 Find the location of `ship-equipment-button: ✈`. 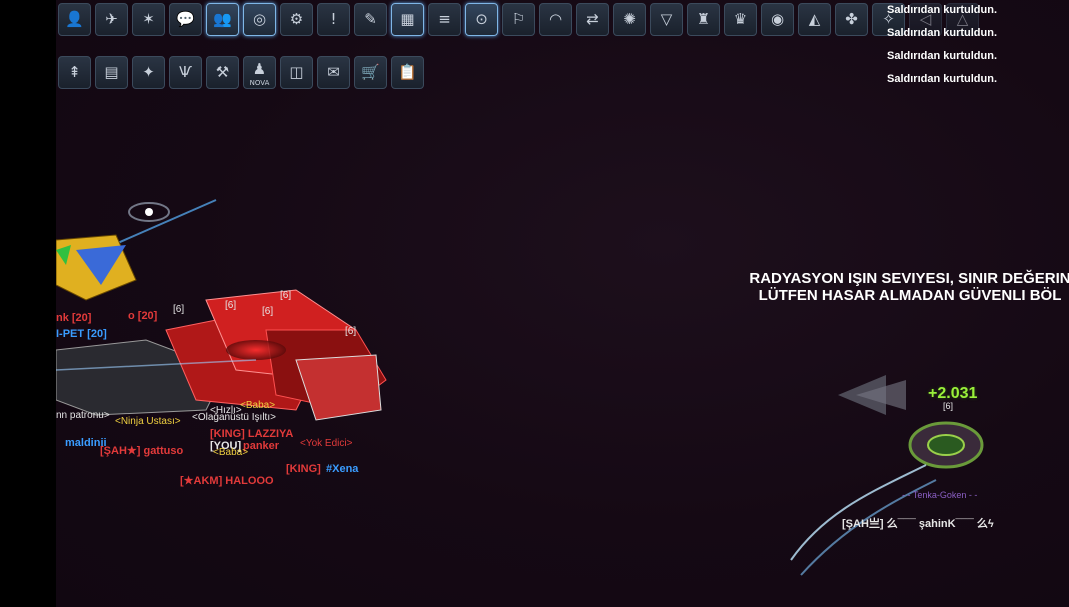

ship-equipment-button: ✈ is located at coordinates (111, 19).